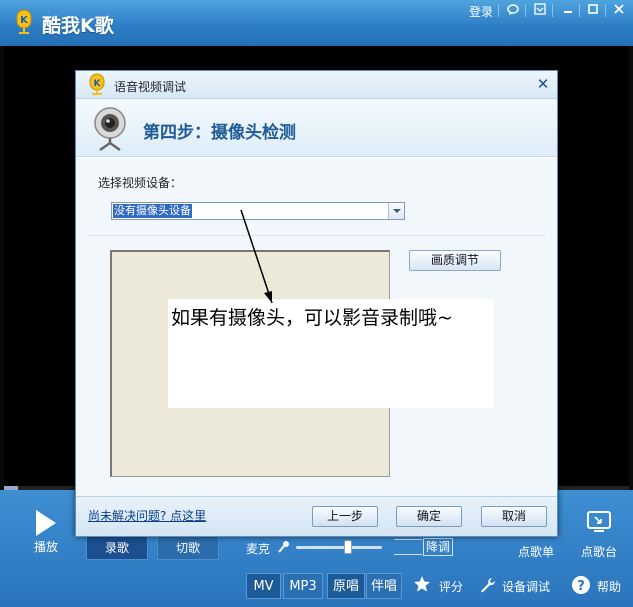 The height and width of the screenshot is (607, 633). What do you see at coordinates (78, 26) in the screenshot?
I see `app-title: 酷我K歌` at bounding box center [78, 26].